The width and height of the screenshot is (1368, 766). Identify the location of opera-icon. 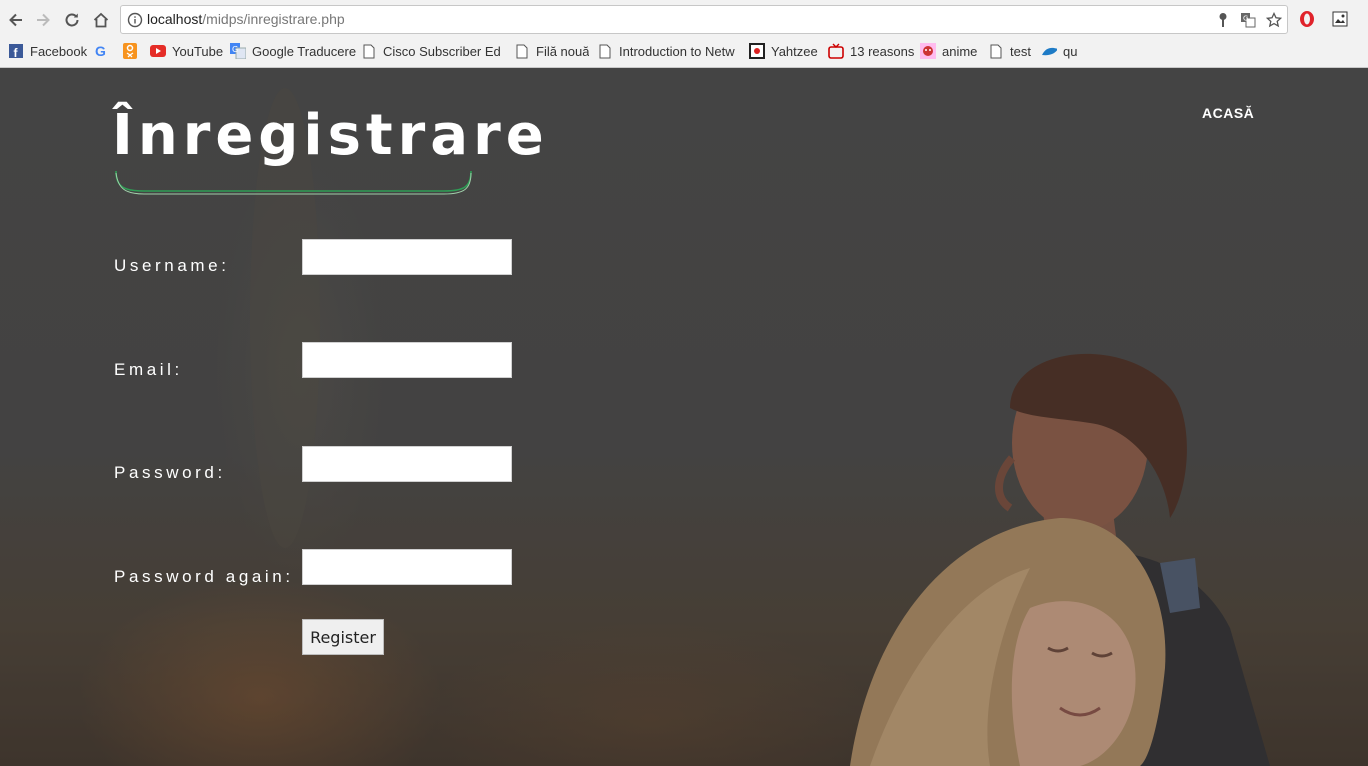
(1307, 19).